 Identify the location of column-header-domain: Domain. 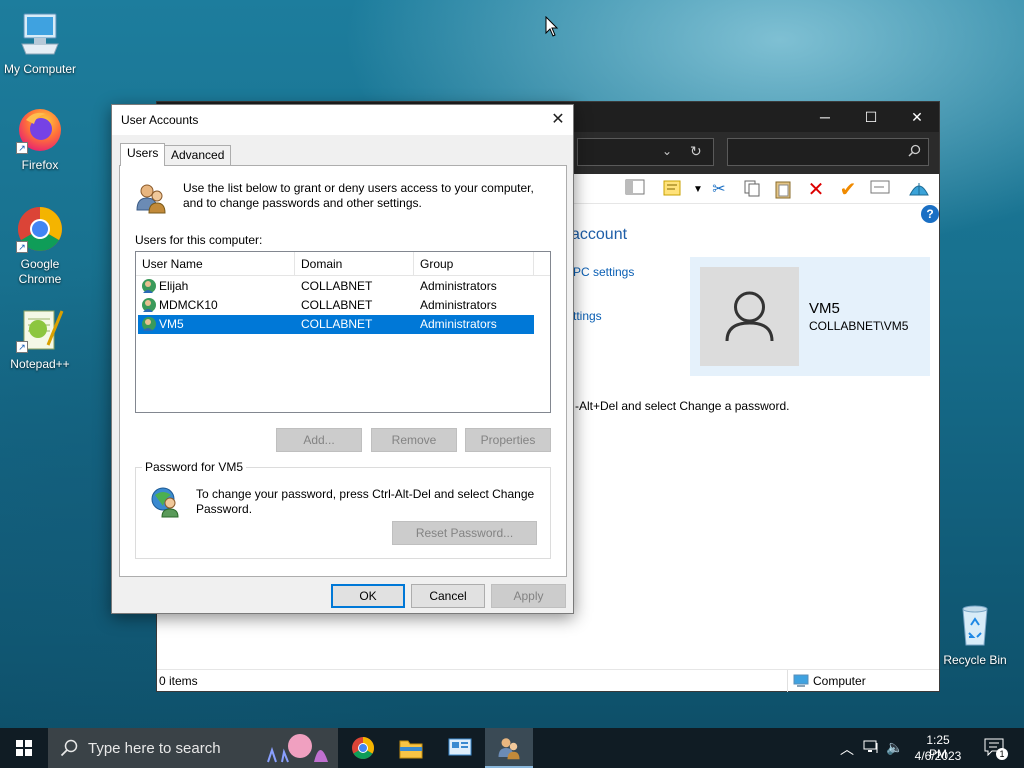
(354, 264).